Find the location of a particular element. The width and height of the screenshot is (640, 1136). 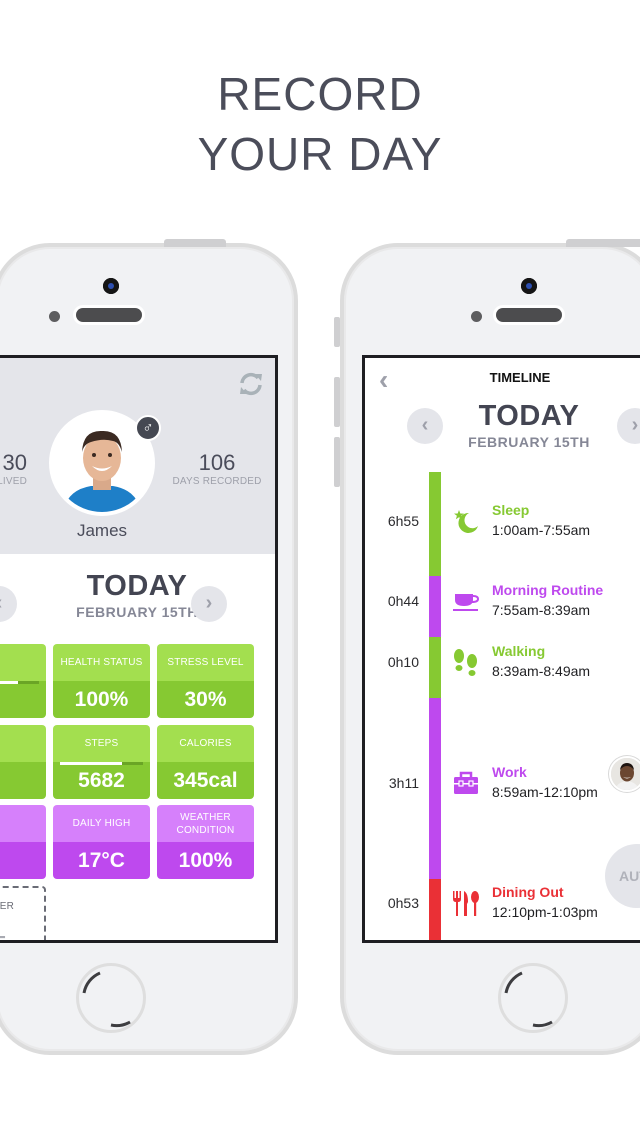

metric-label: HEALTH STATUS is located at coordinates (101, 662).